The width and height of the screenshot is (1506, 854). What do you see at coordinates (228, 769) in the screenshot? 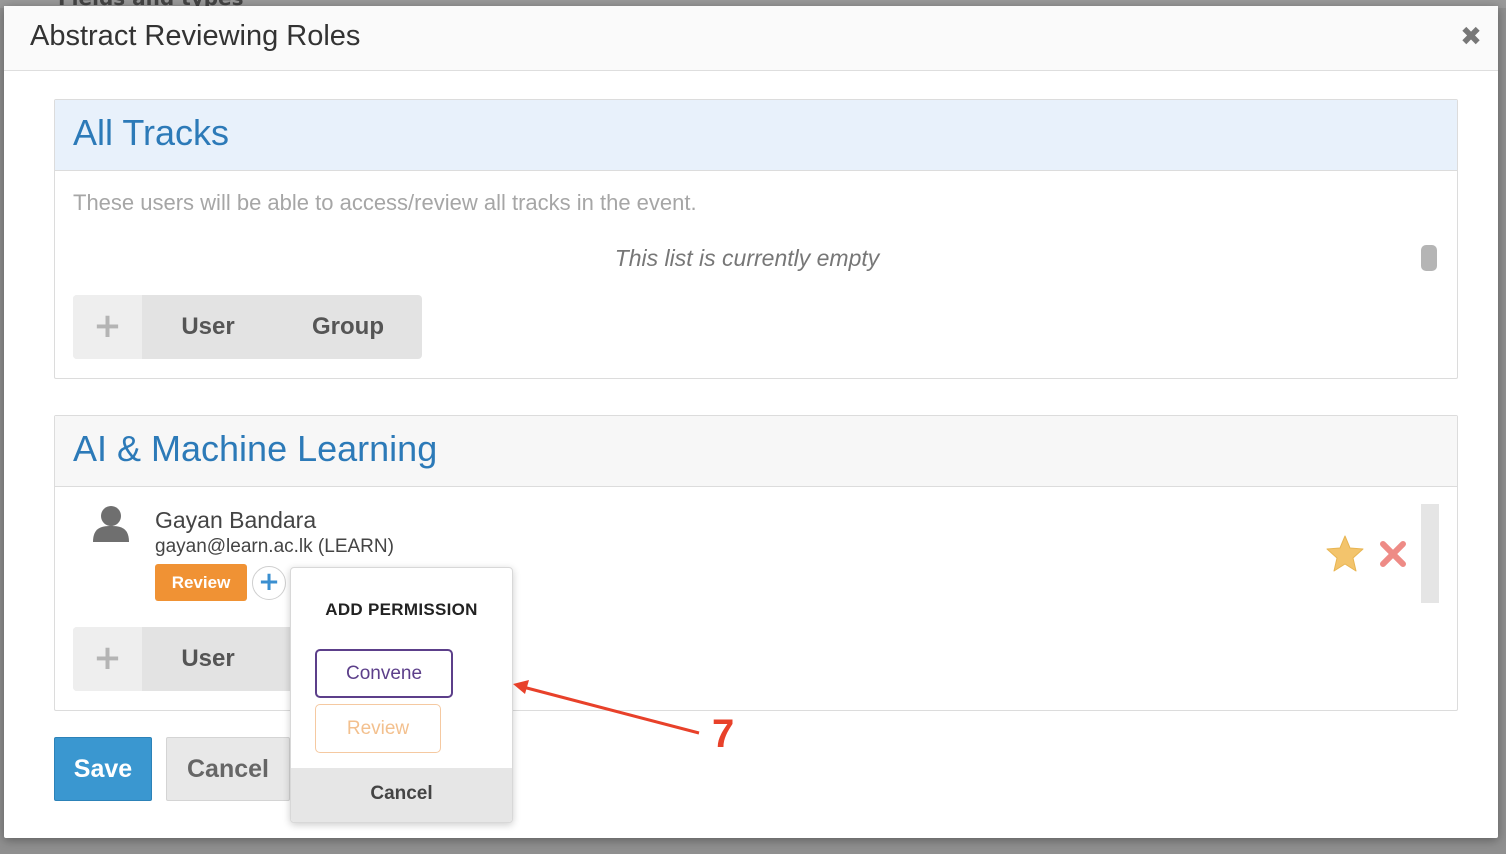
I see `cancel-button: Cancel` at bounding box center [228, 769].